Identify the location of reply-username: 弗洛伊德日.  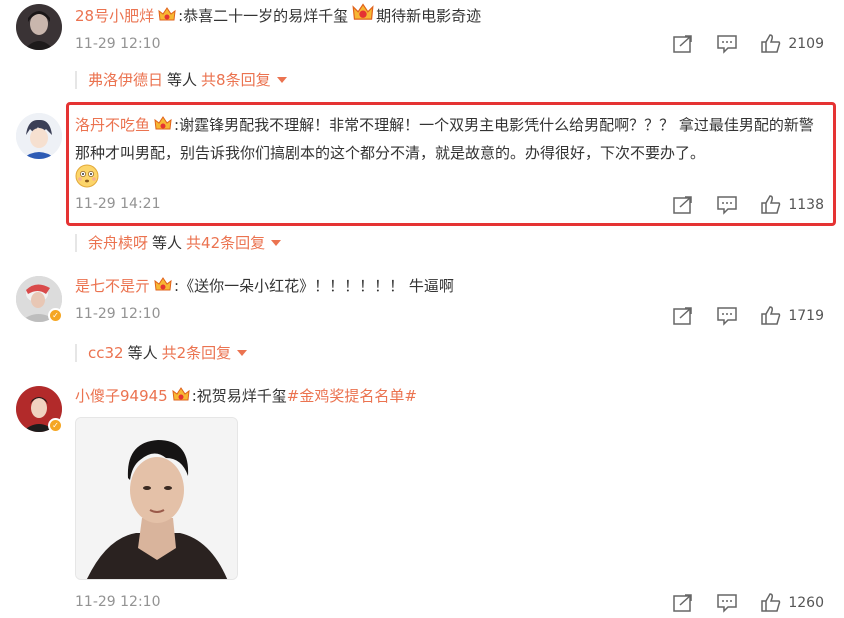
(125, 79).